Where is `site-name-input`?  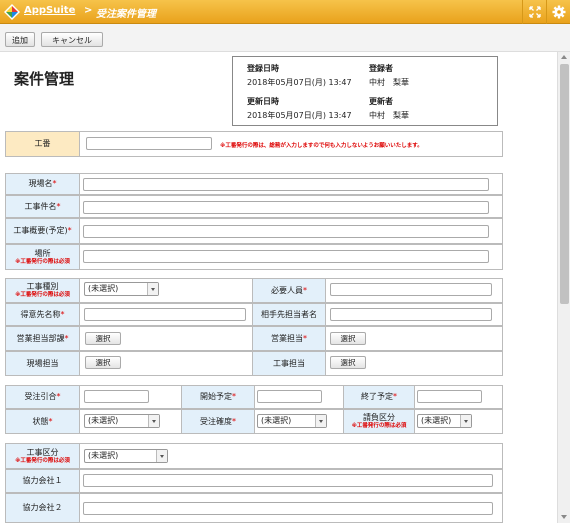 site-name-input is located at coordinates (286, 184).